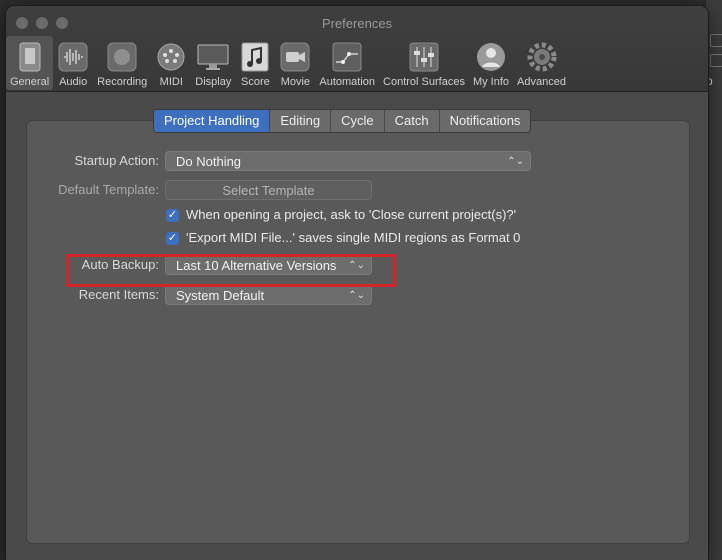 This screenshot has width=722, height=560. What do you see at coordinates (30, 57) in the screenshot?
I see `general-icon` at bounding box center [30, 57].